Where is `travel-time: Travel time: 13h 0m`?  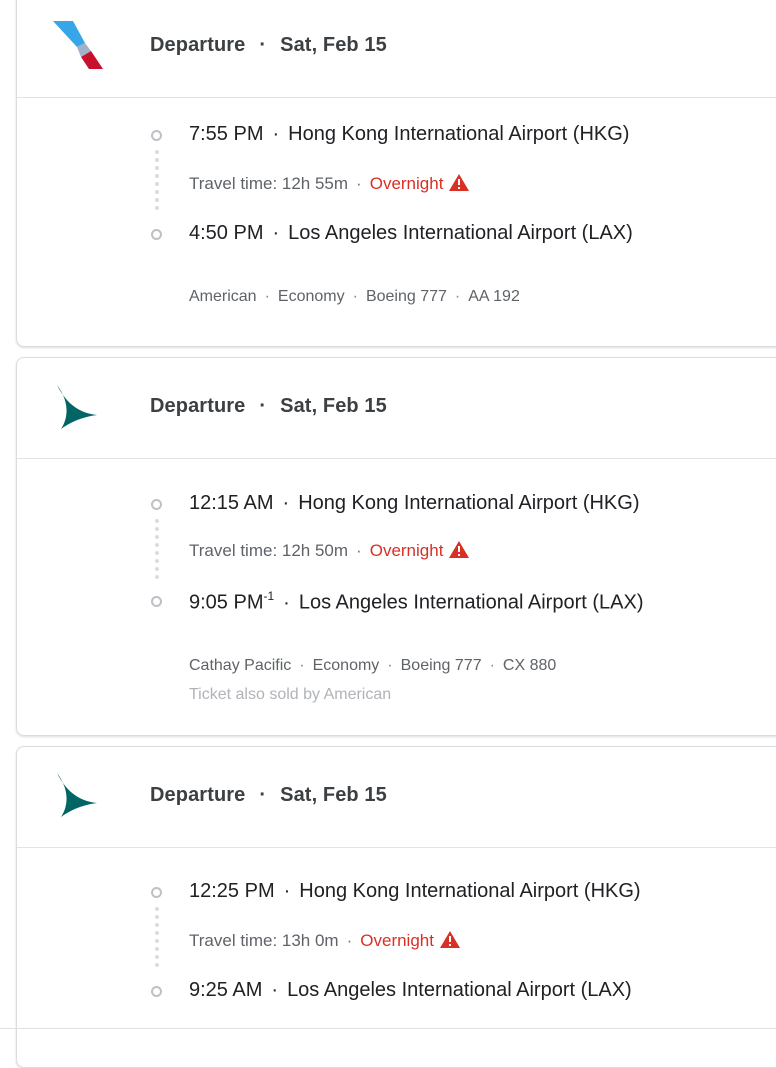 travel-time: Travel time: 13h 0m is located at coordinates (264, 940).